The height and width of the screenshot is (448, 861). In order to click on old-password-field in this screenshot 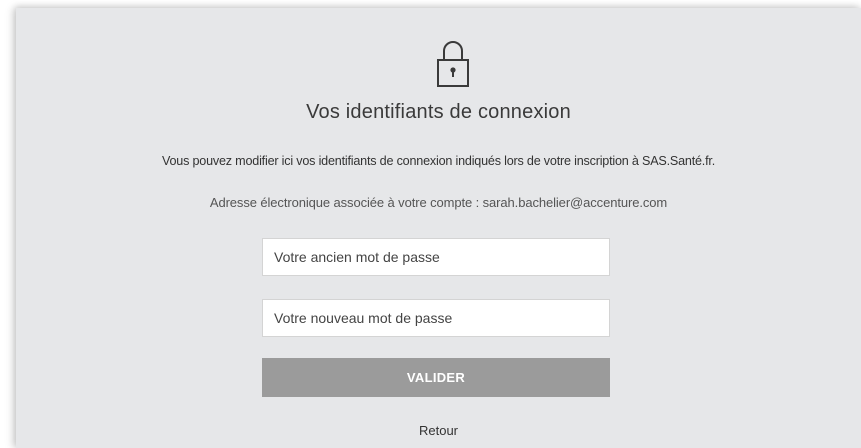, I will do `click(436, 257)`.